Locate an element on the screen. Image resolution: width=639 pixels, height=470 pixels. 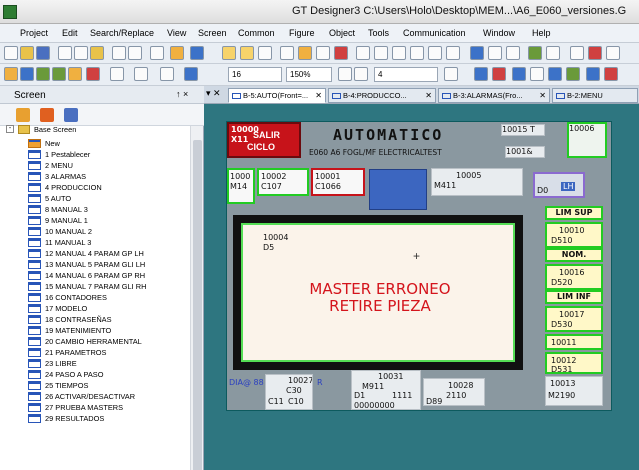
scrollbar-thumb is located at coordinates (197, 305).